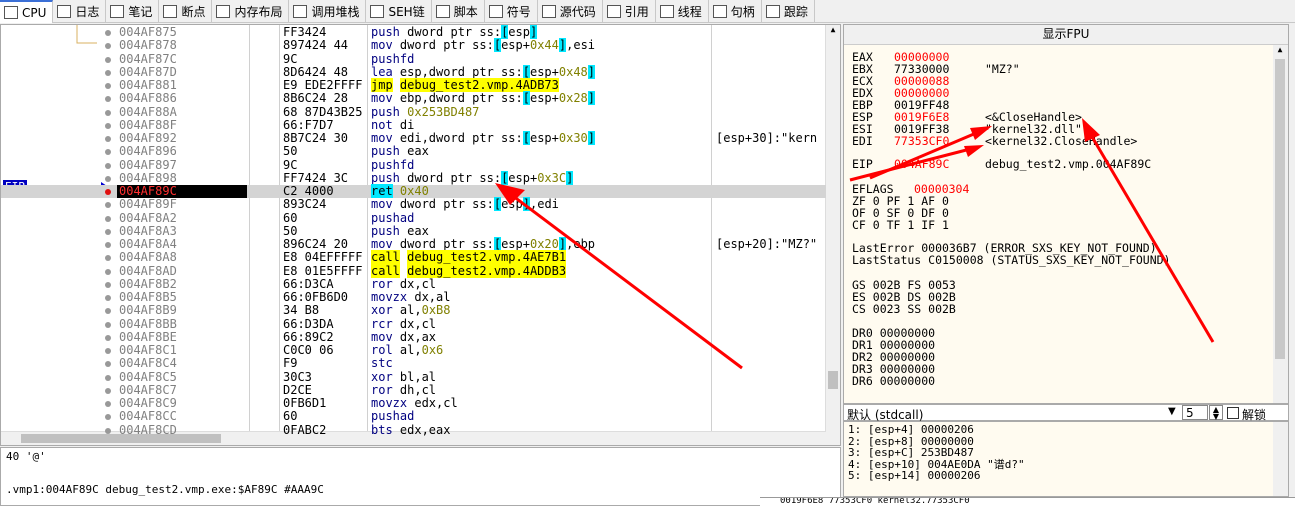 The height and width of the screenshot is (506, 1295). What do you see at coordinates (413, 284) in the screenshot?
I see `disasm-row: 004AF8B2 66:D3CA ror dx,cl` at bounding box center [413, 284].